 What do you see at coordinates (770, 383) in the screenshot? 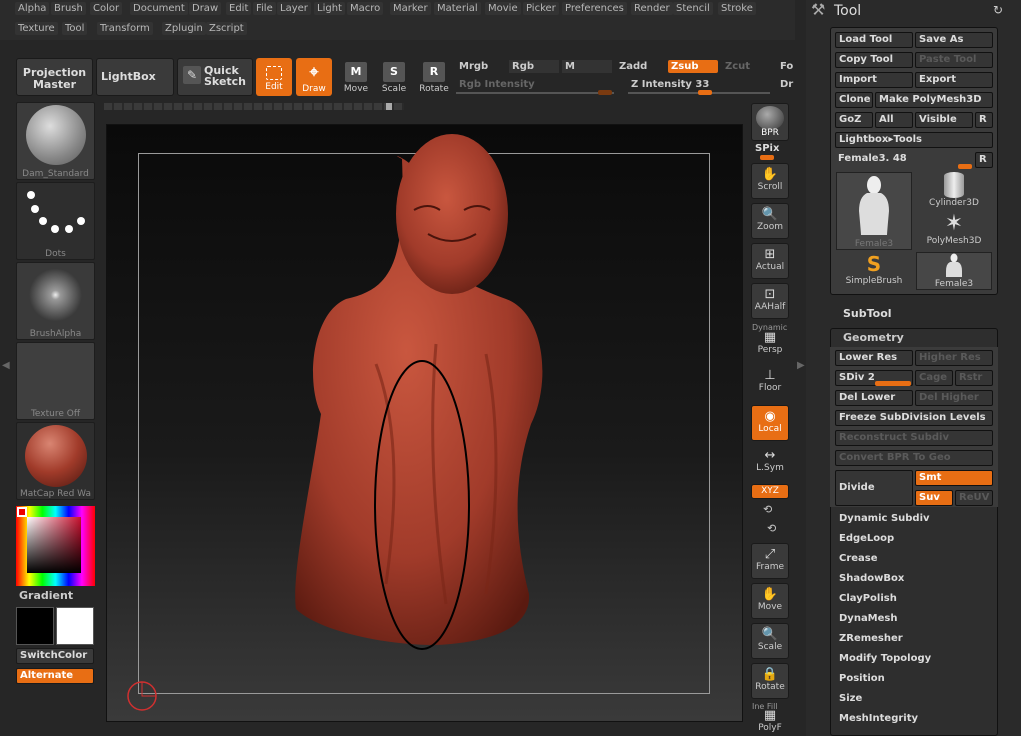
I see `floor-button: ⊥ Floor` at bounding box center [770, 383].